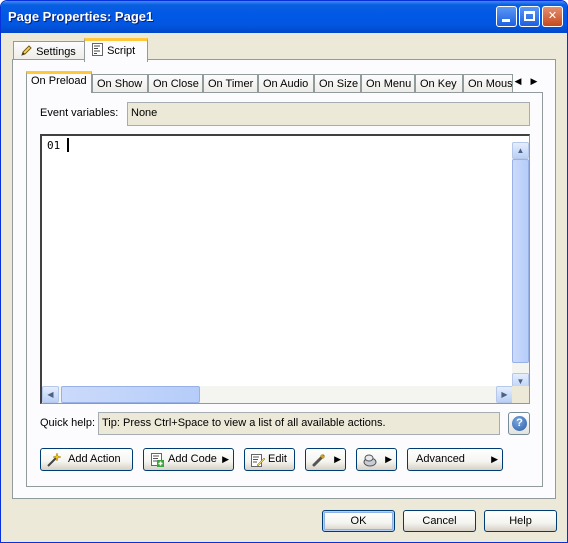 Image resolution: width=568 pixels, height=543 pixels. I want to click on event-variables-field: None, so click(328, 114).